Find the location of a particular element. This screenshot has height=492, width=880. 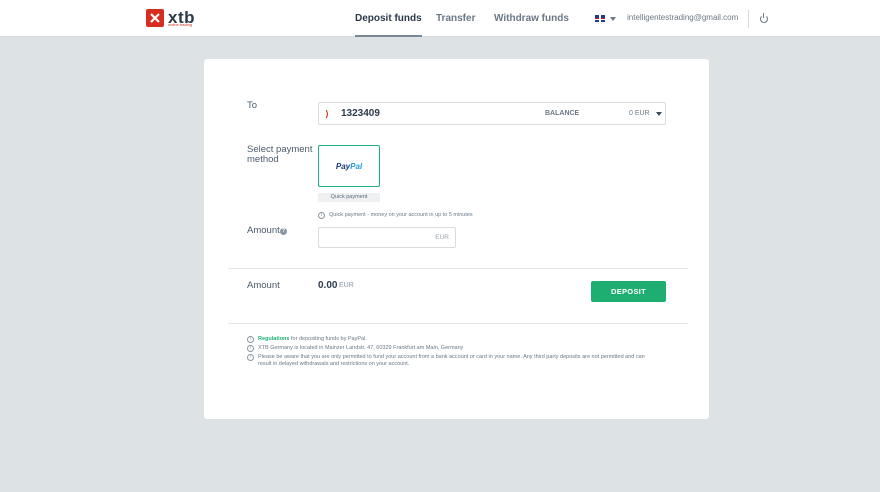

regulations-note-text: for depositing funds by PayPal. is located at coordinates (328, 339).